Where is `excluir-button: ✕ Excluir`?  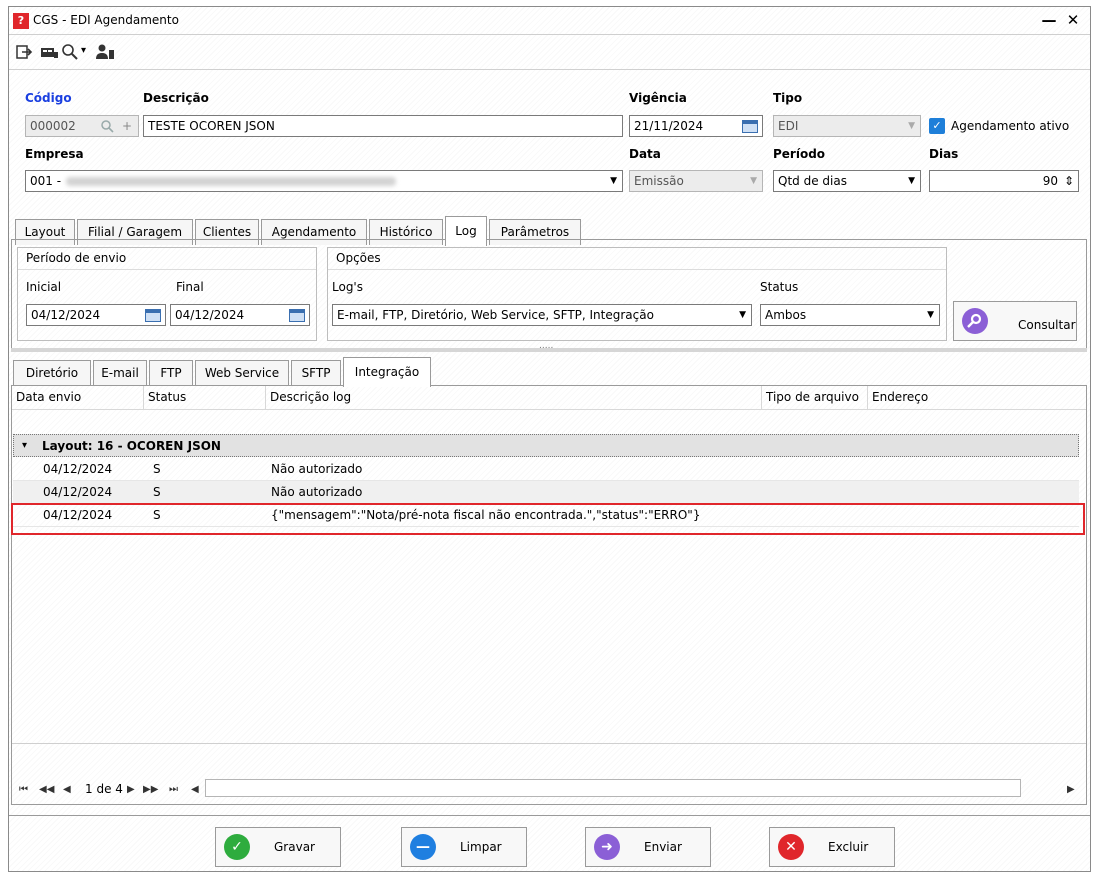 excluir-button: ✕ Excluir is located at coordinates (832, 847).